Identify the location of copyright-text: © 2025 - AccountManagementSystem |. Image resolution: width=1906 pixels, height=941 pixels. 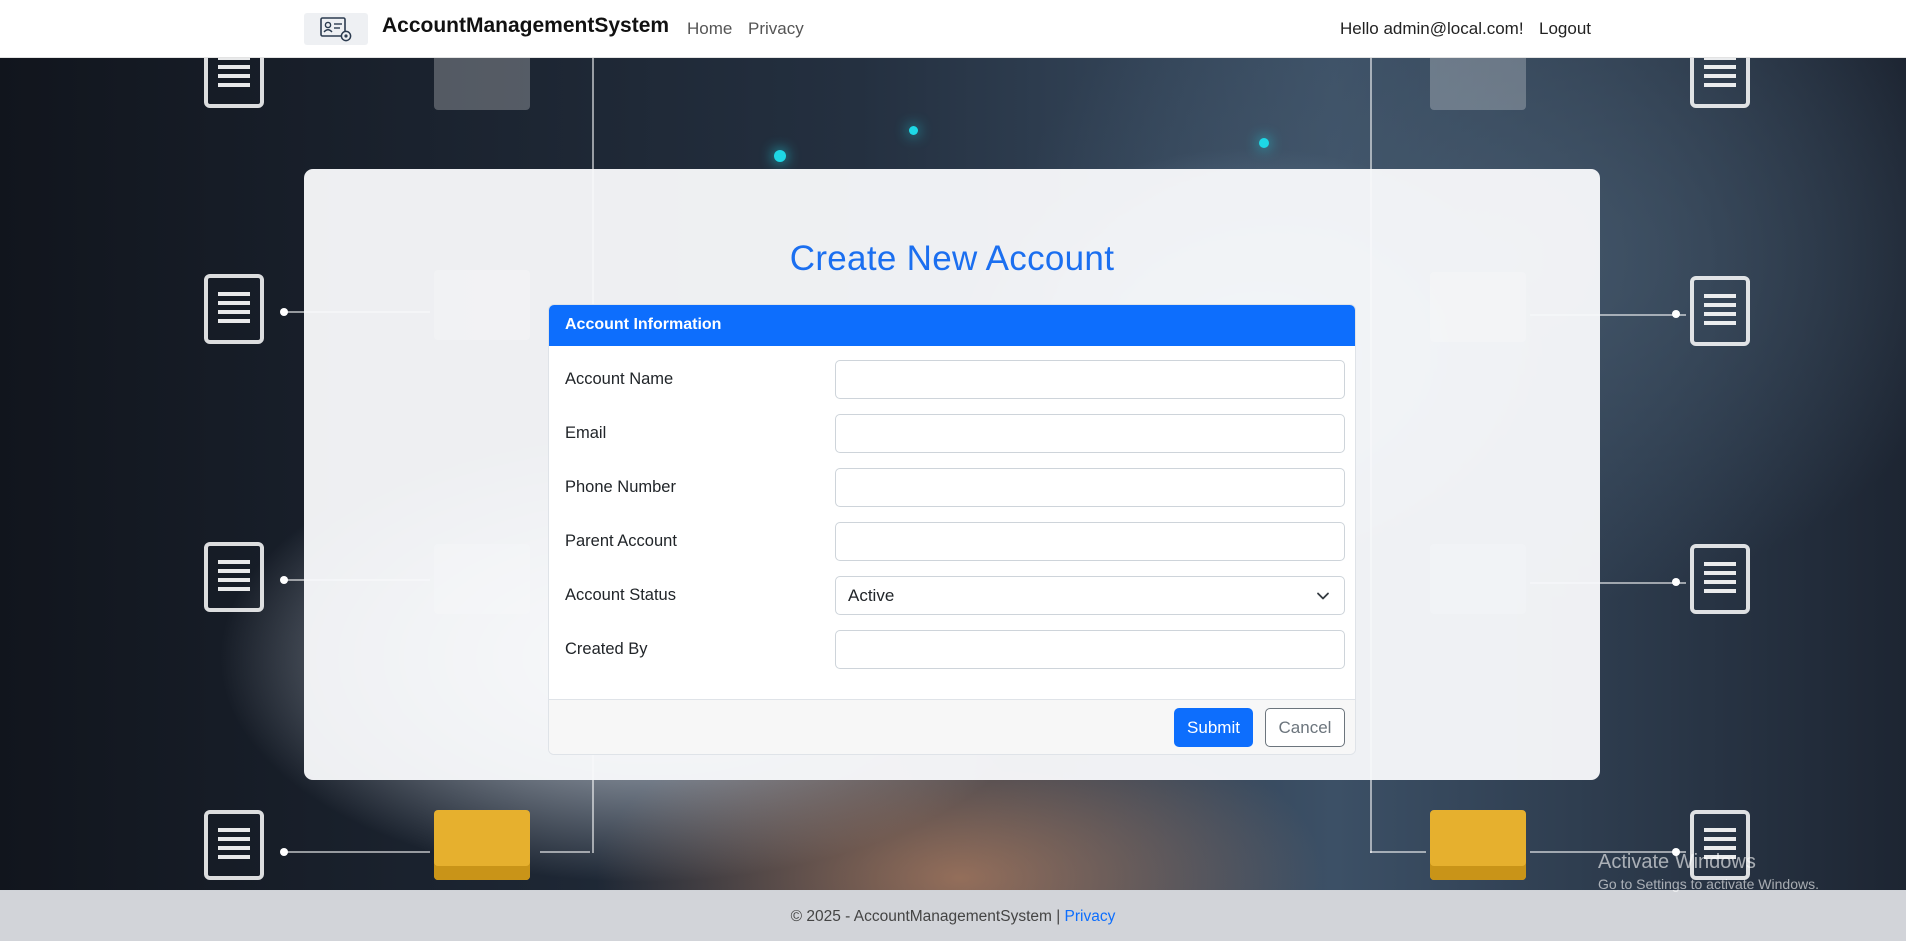
(927, 916).